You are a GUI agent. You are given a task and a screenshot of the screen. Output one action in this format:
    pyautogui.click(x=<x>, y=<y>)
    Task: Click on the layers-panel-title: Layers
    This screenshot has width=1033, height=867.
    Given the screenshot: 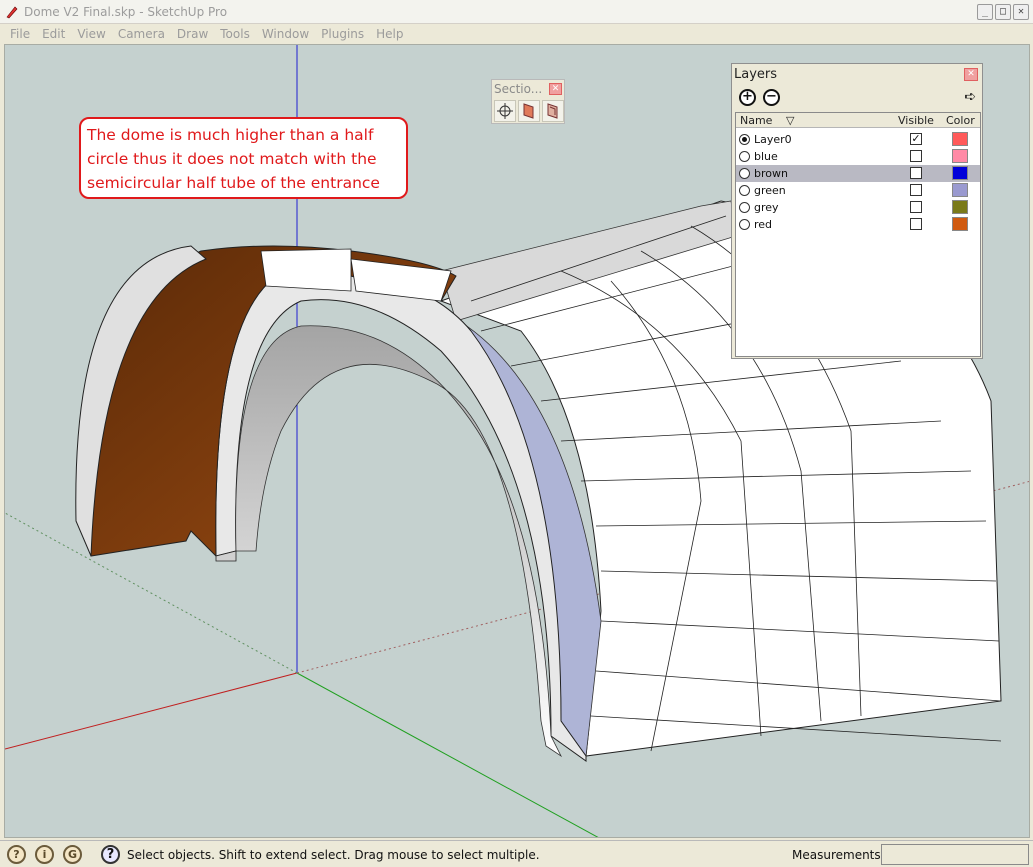 What is the action you would take?
    pyautogui.click(x=756, y=74)
    